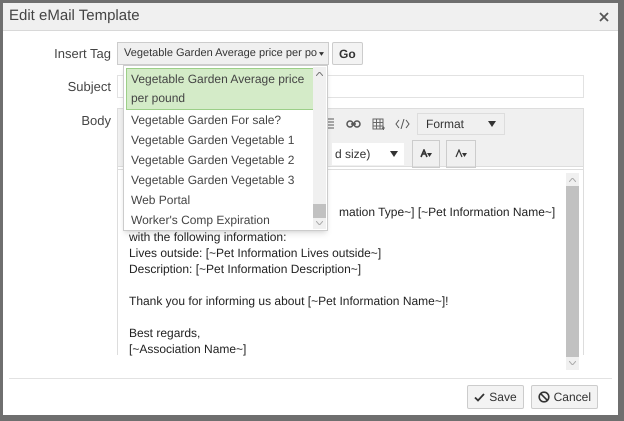 The image size is (624, 421). I want to click on checkmark-icon, so click(480, 397).